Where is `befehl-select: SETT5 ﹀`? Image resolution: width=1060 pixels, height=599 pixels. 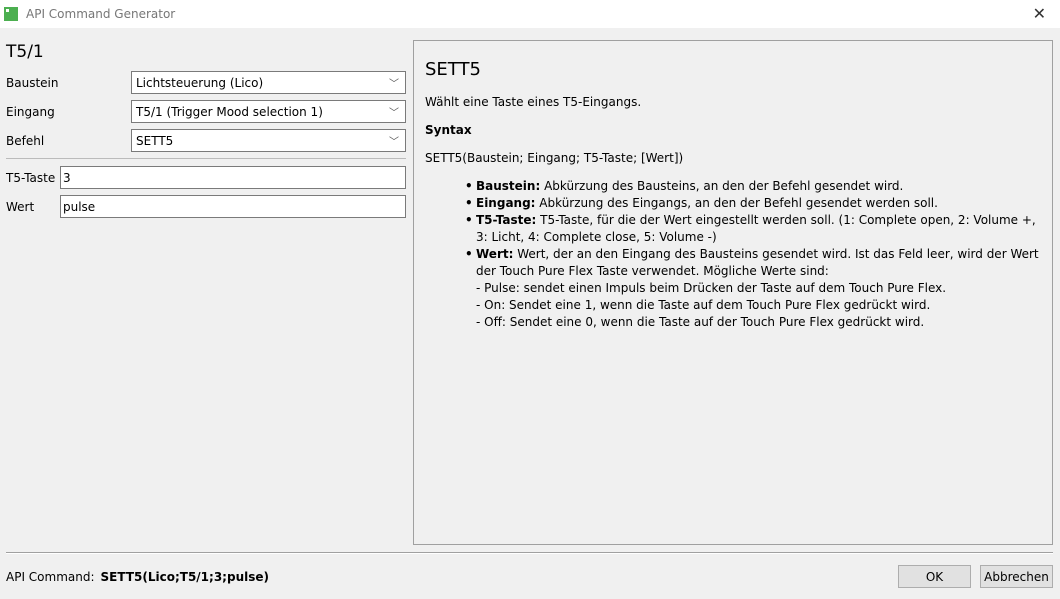 befehl-select: SETT5 ﹀ is located at coordinates (268, 140).